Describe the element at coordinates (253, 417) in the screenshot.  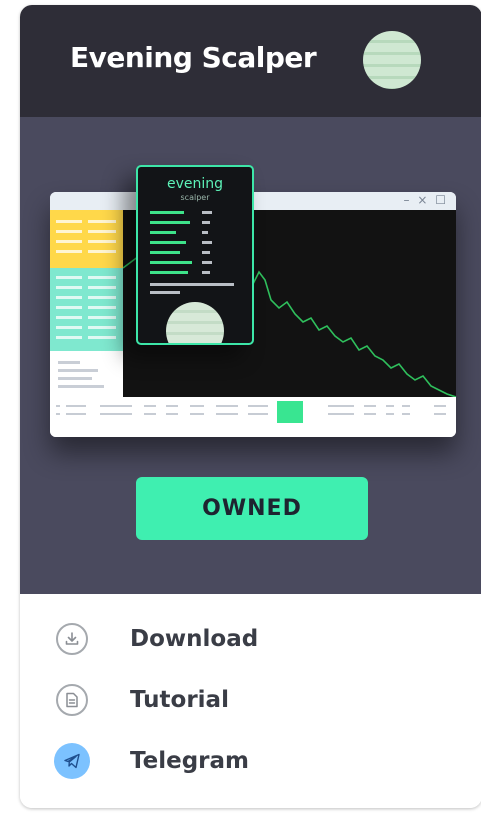
I see `screenshot-bottom-toolbar` at that location.